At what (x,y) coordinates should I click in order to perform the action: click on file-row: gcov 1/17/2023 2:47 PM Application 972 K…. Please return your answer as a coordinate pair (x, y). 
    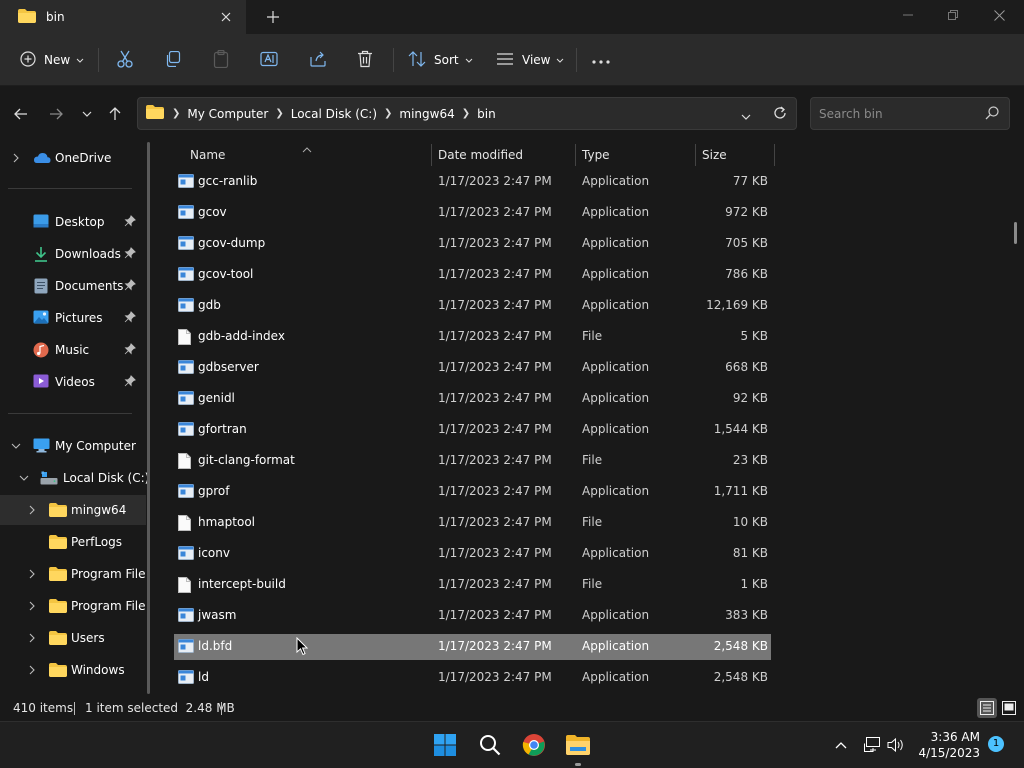
    Looking at the image, I should click on (472, 213).